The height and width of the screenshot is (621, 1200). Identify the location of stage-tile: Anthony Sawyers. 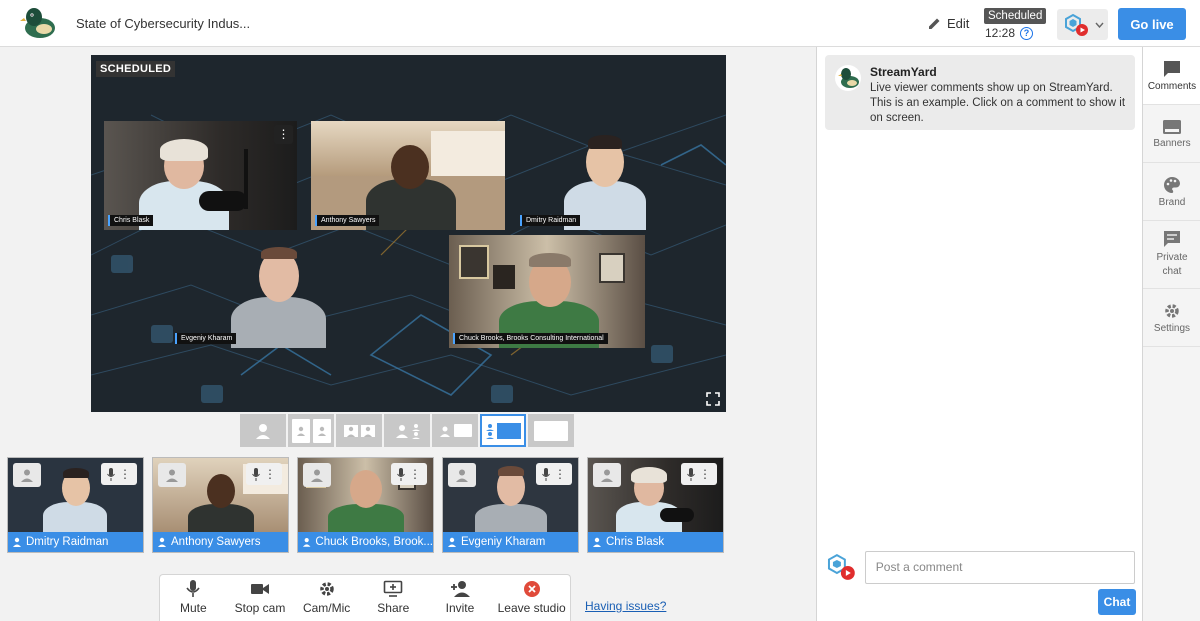
(408, 175).